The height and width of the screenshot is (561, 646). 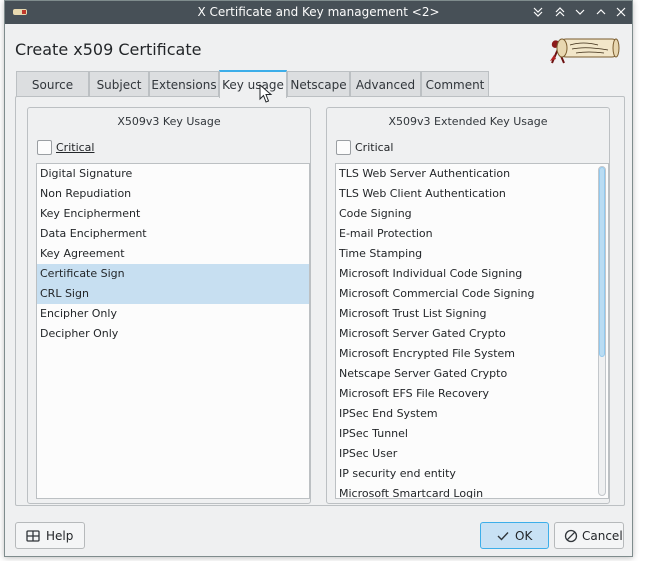 I want to click on key-usage-title: X509v3 Key Usage, so click(x=169, y=121).